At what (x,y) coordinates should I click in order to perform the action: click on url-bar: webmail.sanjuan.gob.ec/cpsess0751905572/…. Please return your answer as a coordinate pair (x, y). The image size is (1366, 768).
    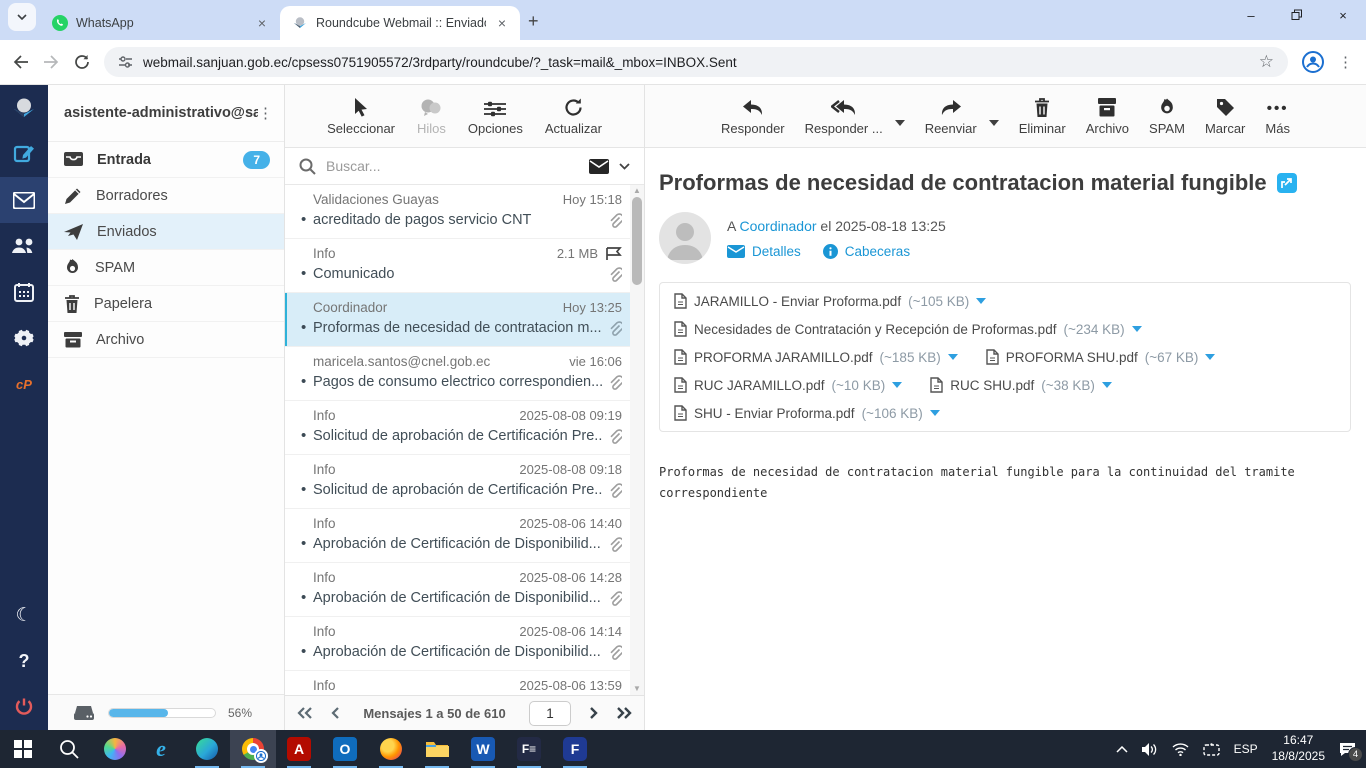
    Looking at the image, I should click on (696, 62).